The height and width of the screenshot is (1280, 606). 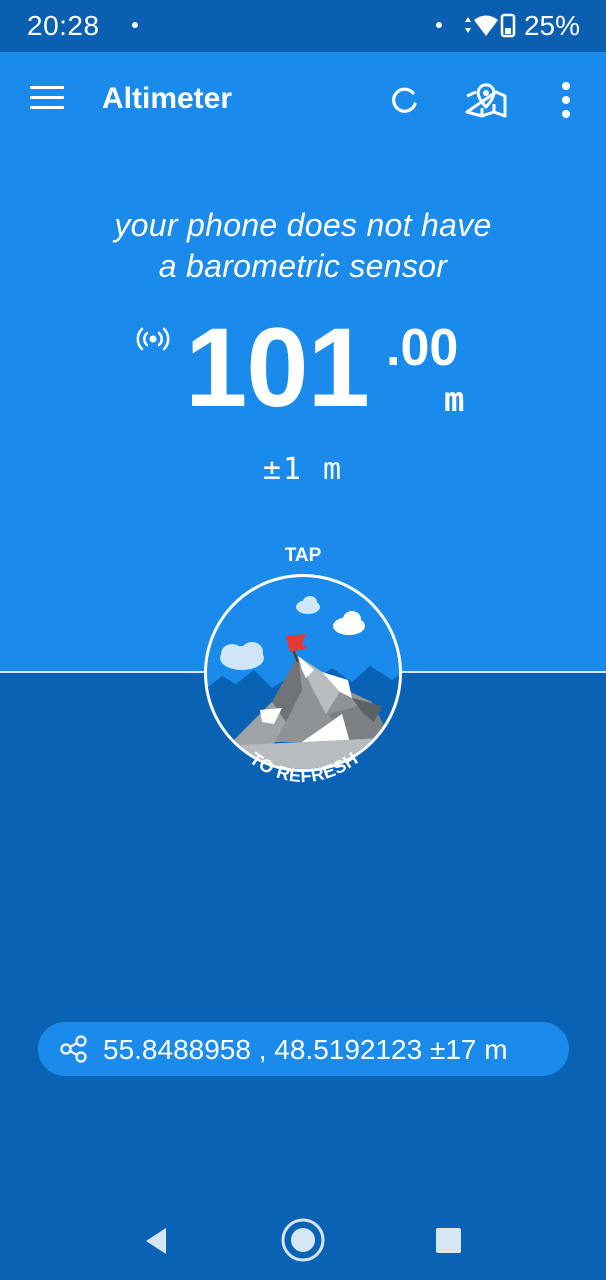 What do you see at coordinates (47, 99) in the screenshot?
I see `hamburger-menu-icon` at bounding box center [47, 99].